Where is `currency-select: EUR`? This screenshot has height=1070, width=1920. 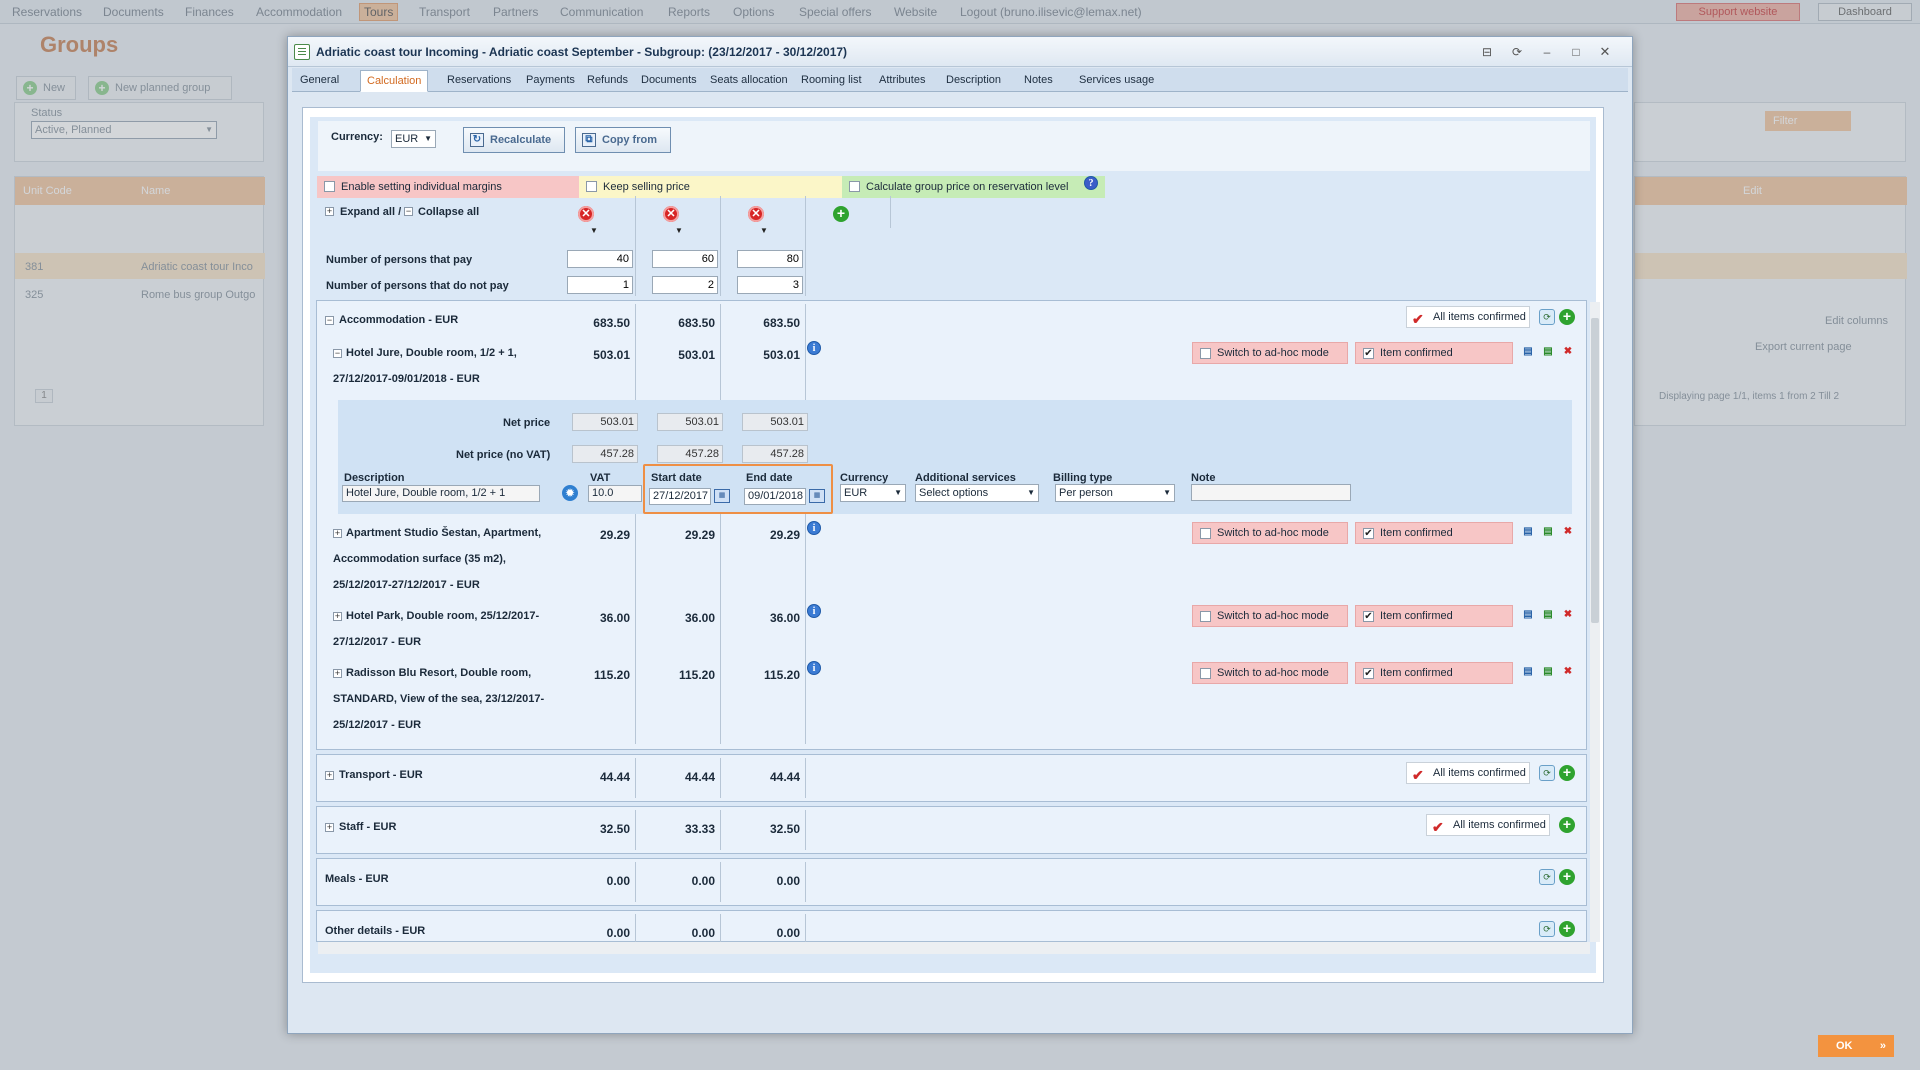
currency-select: EUR is located at coordinates (413, 139).